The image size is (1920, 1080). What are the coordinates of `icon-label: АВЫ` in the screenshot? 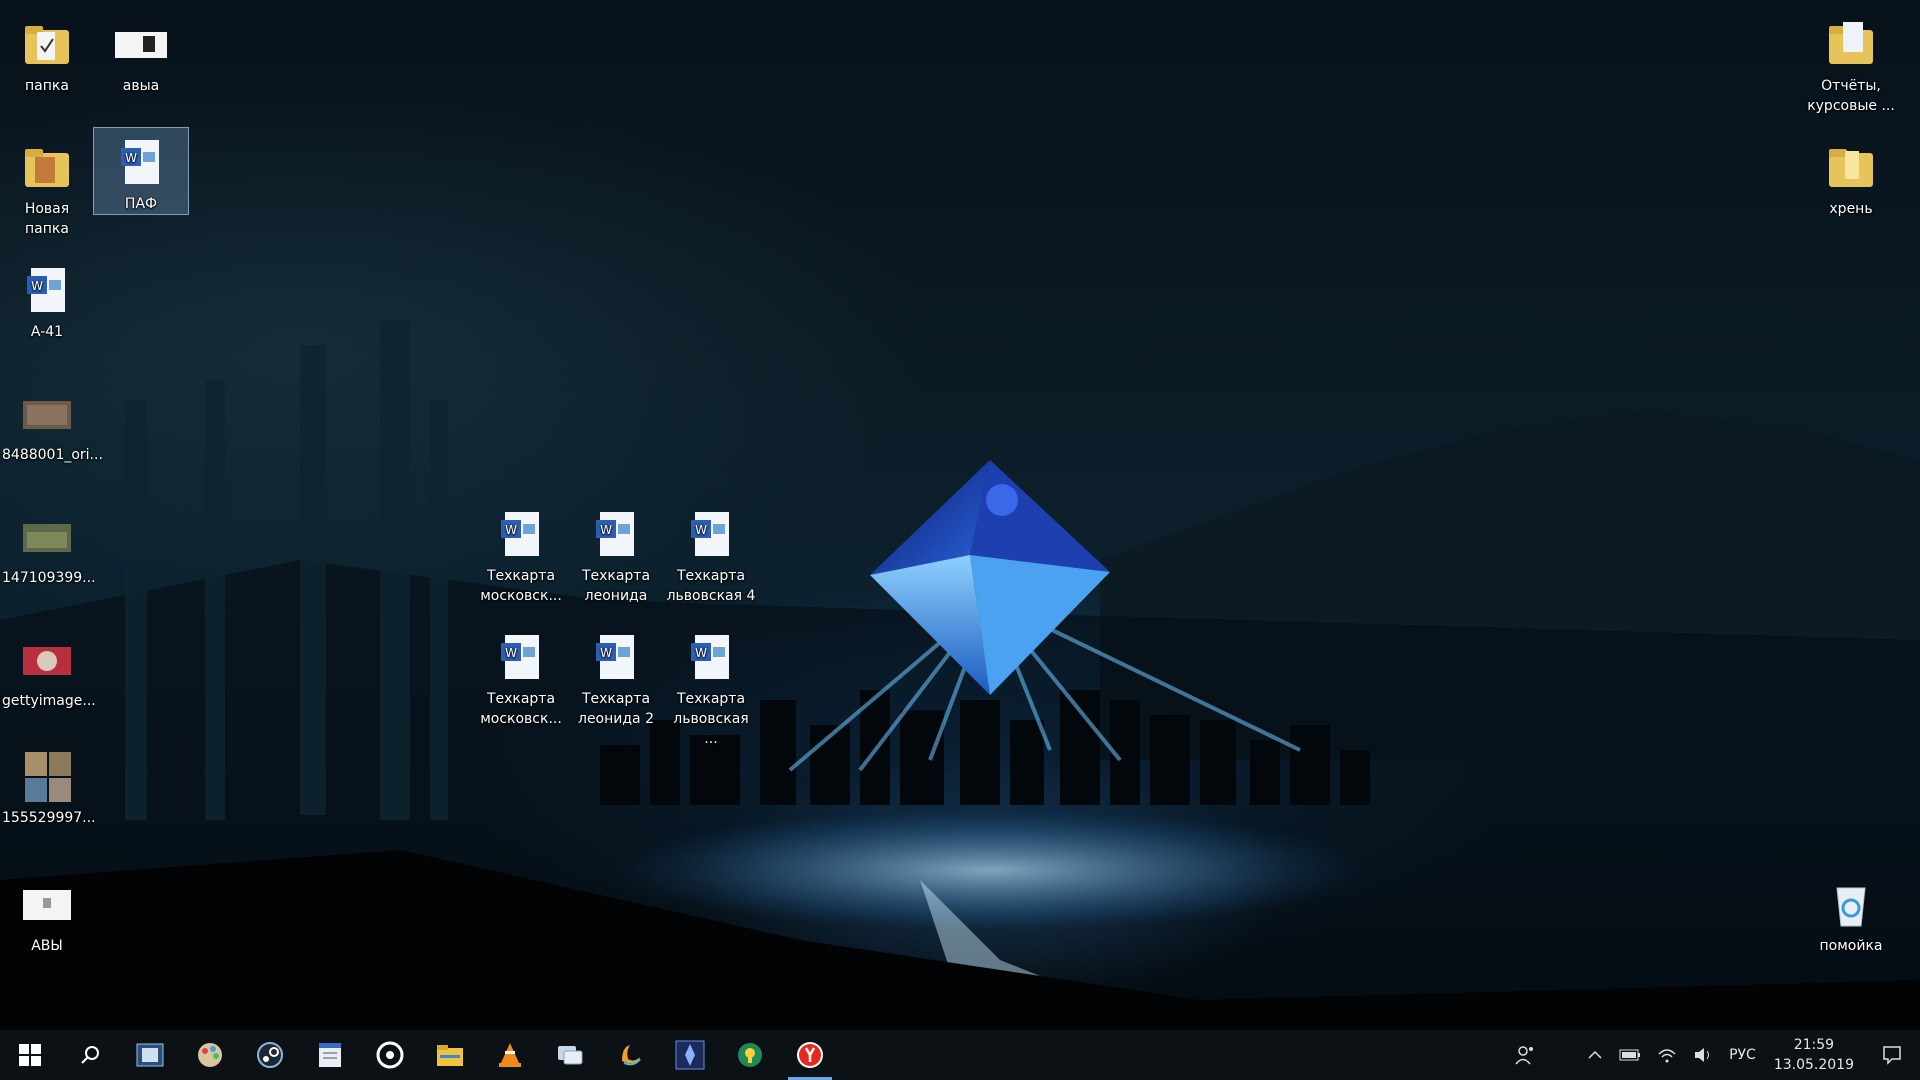 It's located at (47, 946).